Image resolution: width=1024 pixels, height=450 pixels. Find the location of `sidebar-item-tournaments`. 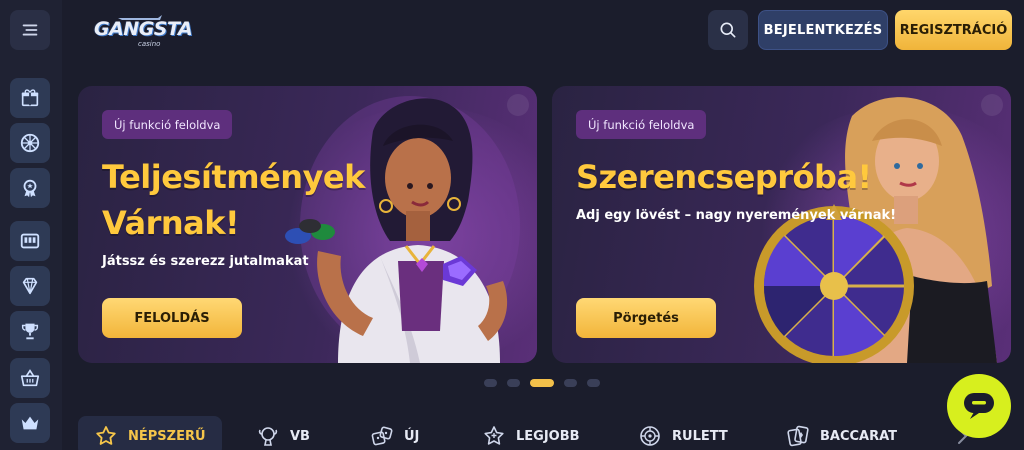

sidebar-item-tournaments is located at coordinates (30, 331).